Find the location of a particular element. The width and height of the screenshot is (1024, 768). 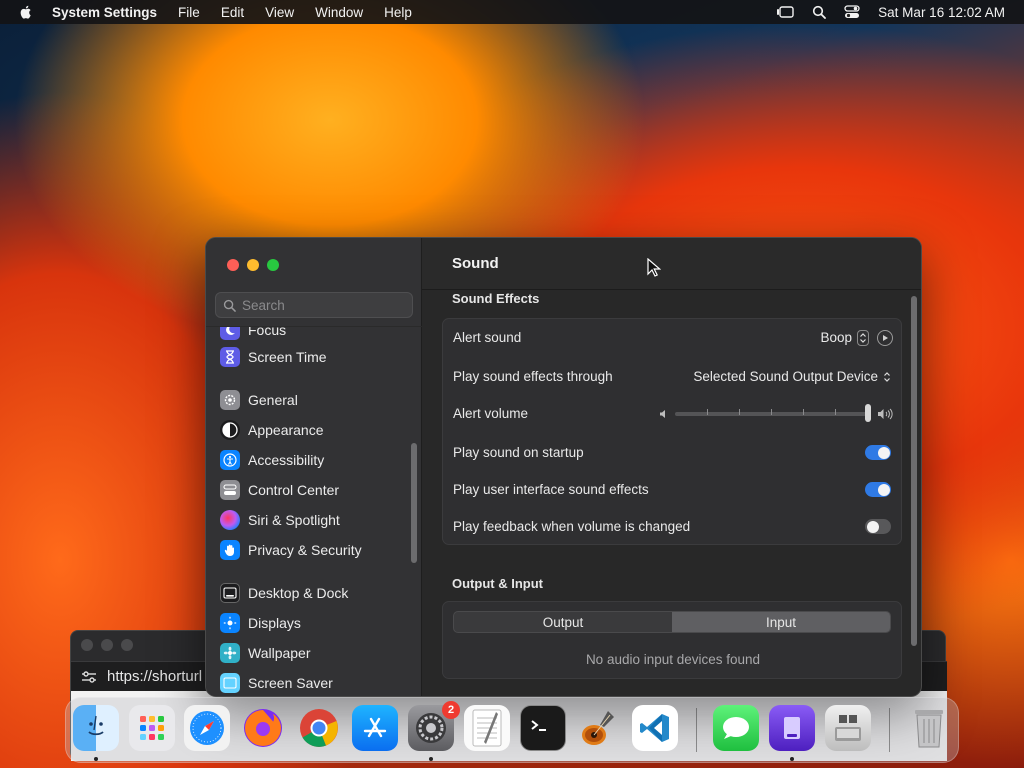

sidebar-item-desktop-dock: Desktop & Dock is located at coordinates (284, 593).